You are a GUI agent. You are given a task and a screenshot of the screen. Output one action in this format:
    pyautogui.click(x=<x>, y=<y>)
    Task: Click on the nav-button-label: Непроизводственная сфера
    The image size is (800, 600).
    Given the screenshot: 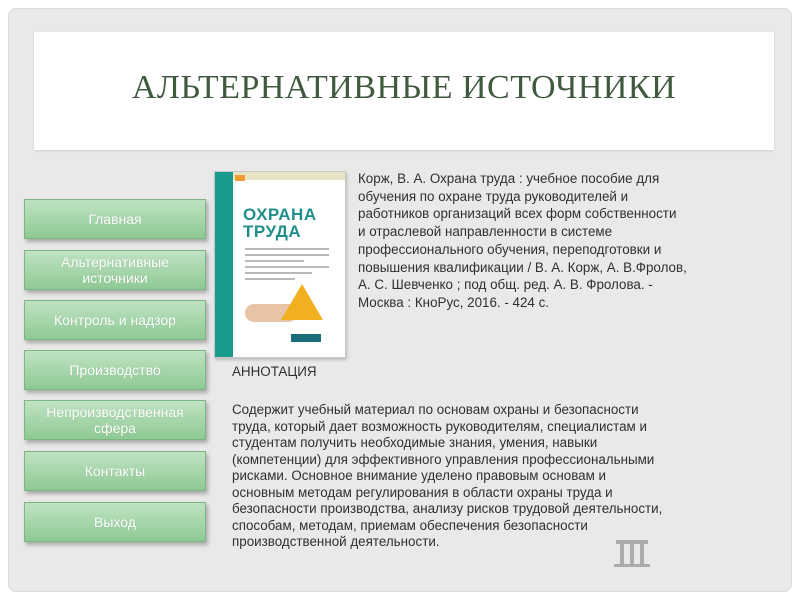 What is the action you would take?
    pyautogui.click(x=115, y=420)
    